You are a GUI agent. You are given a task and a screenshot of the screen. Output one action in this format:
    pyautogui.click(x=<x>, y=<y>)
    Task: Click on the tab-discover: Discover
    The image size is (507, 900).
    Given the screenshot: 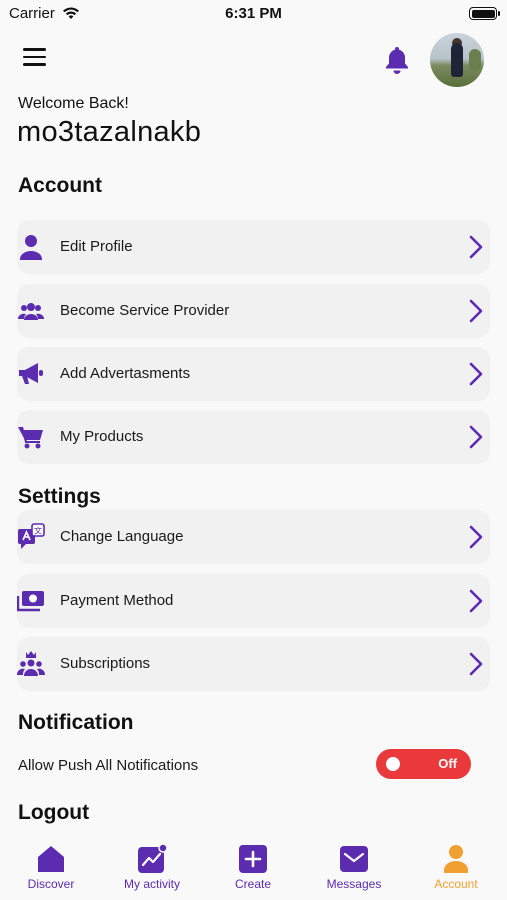 What is the action you would take?
    pyautogui.click(x=51, y=867)
    